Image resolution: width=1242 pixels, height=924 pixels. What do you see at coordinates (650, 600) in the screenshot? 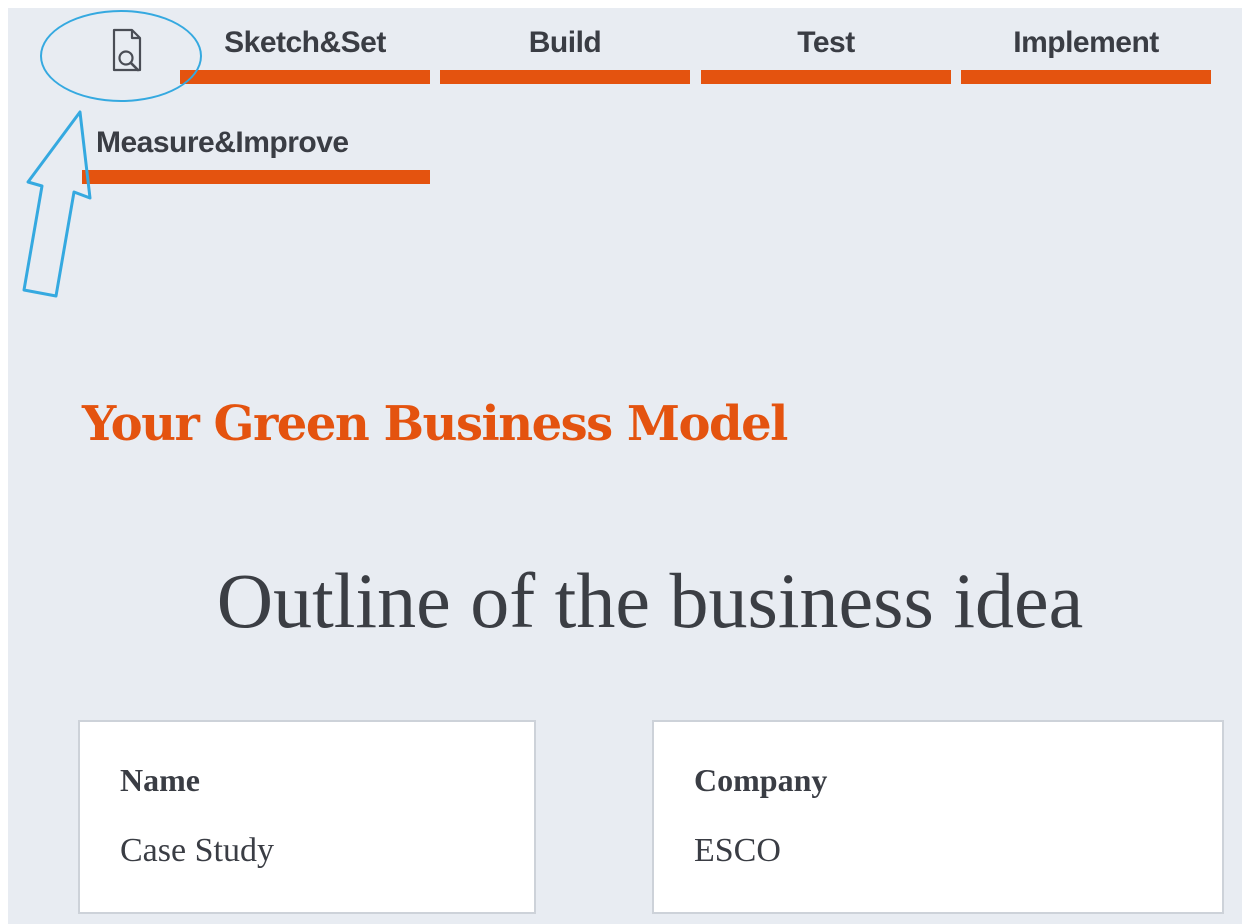
I see `page-title: Outline of the business idea` at bounding box center [650, 600].